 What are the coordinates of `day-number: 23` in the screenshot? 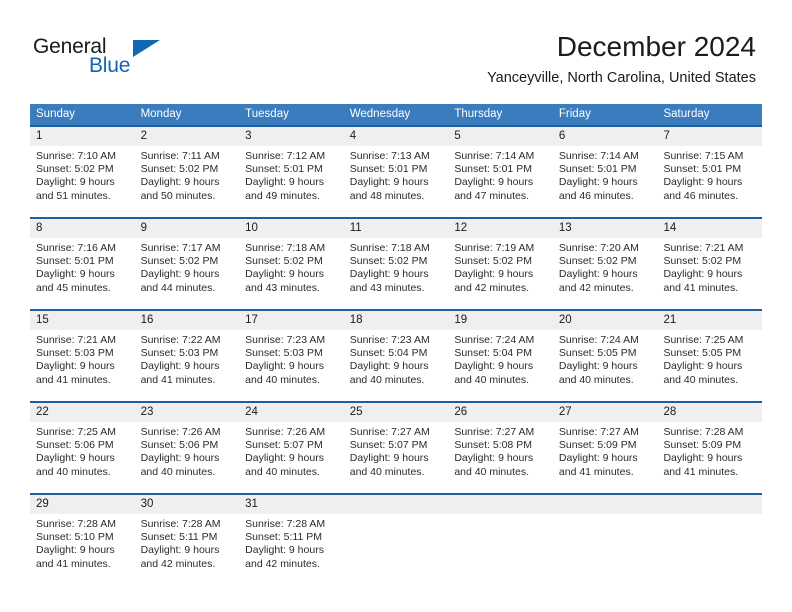 It's located at (187, 412).